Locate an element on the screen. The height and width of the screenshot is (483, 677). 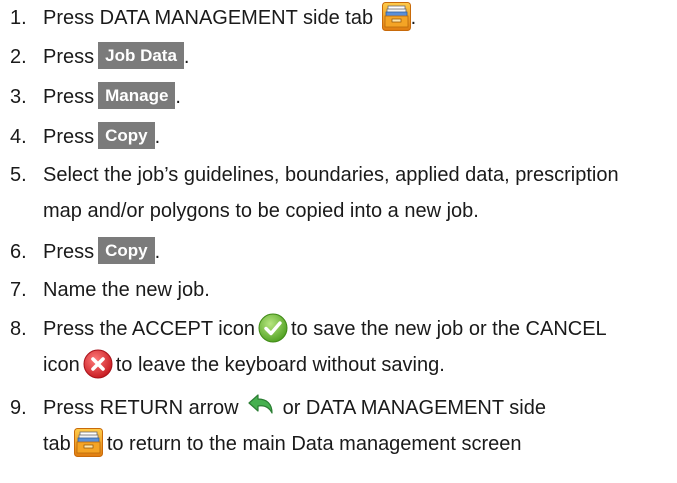
step-number: 3. is located at coordinates (18, 97).